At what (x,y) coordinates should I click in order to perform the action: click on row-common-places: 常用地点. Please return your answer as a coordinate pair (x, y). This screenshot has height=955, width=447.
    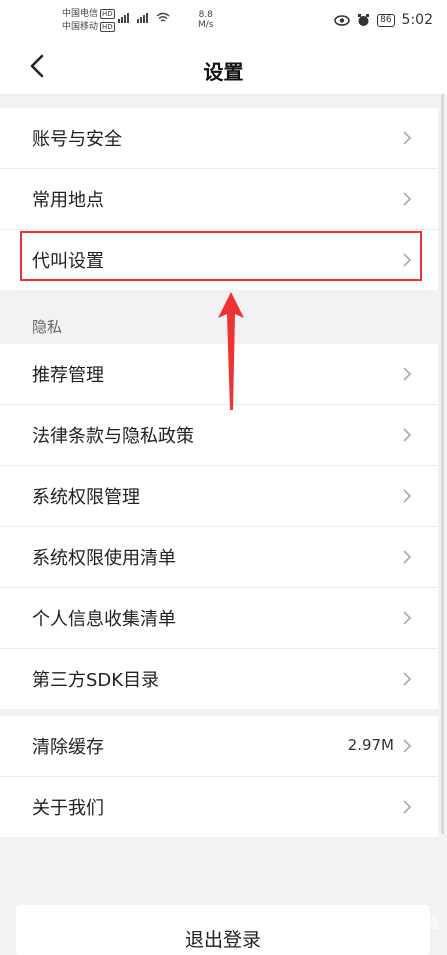
    Looking at the image, I should click on (219, 199).